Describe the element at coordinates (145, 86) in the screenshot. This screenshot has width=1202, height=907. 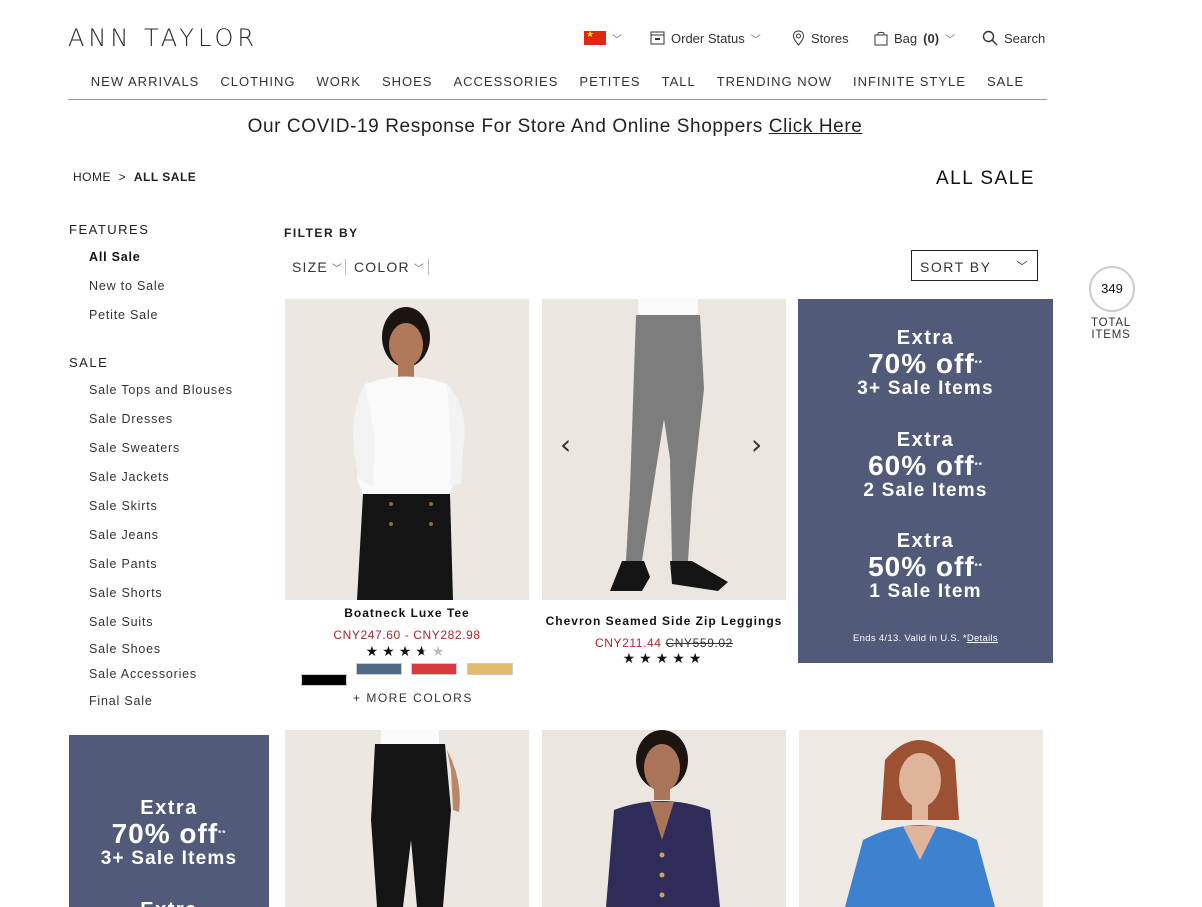
I see `nav-new-arrivals: NEW ARRIVALS` at that location.